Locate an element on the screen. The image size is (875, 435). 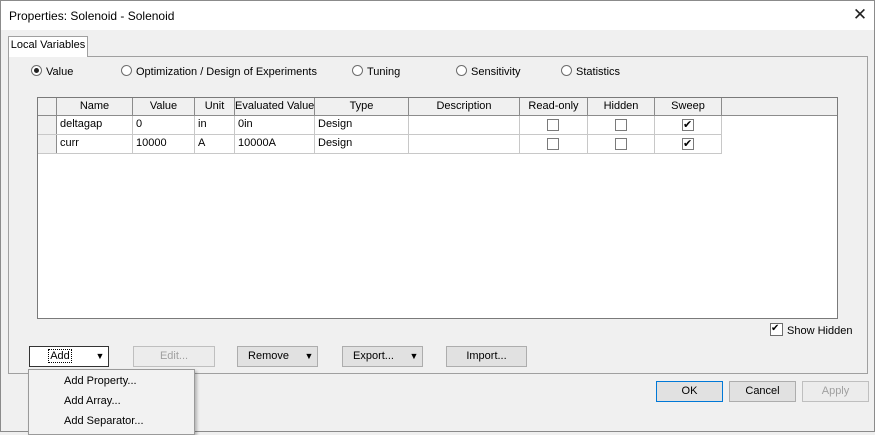
cancel-button: Cancel is located at coordinates (762, 391).